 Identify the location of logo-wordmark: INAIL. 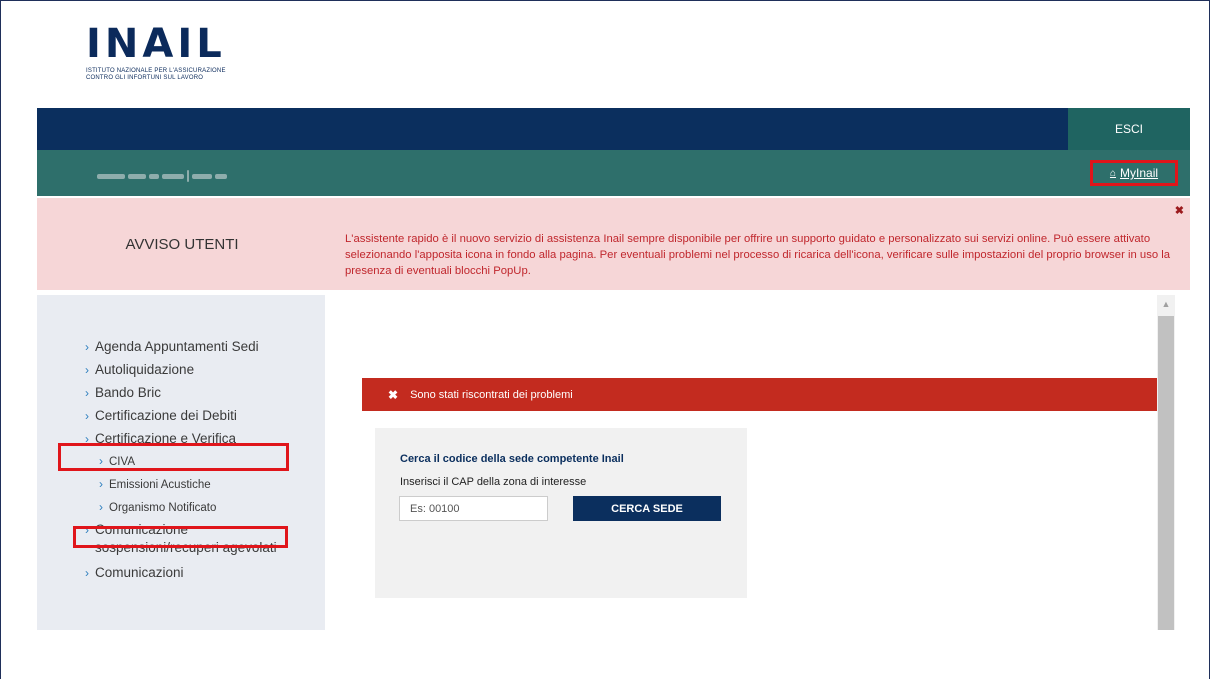
(156, 44).